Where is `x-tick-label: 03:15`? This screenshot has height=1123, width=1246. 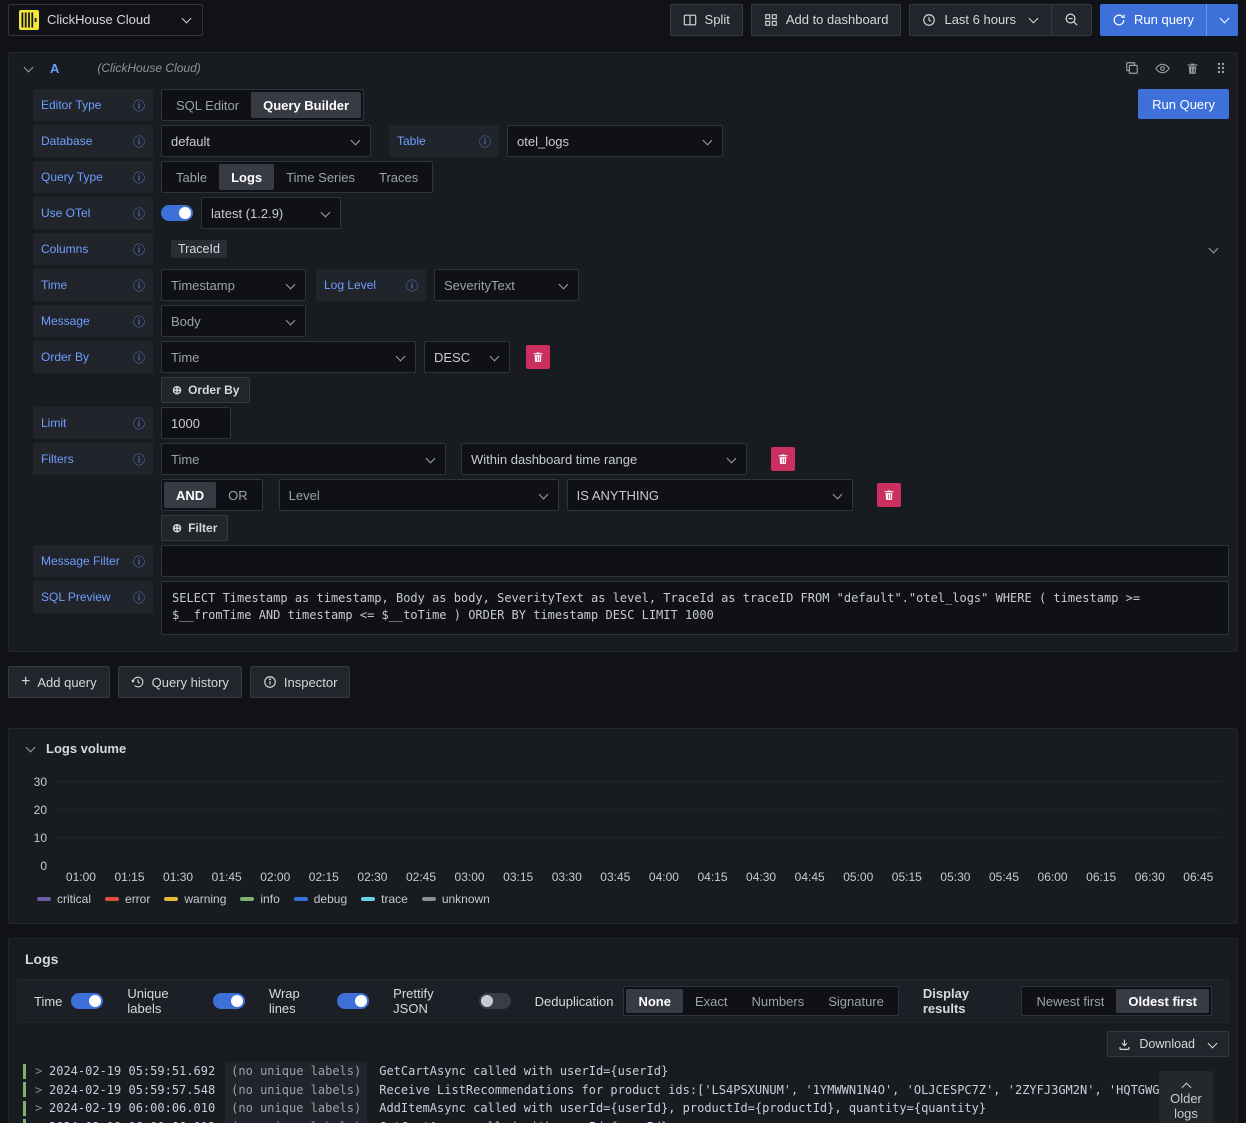 x-tick-label: 03:15 is located at coordinates (518, 877).